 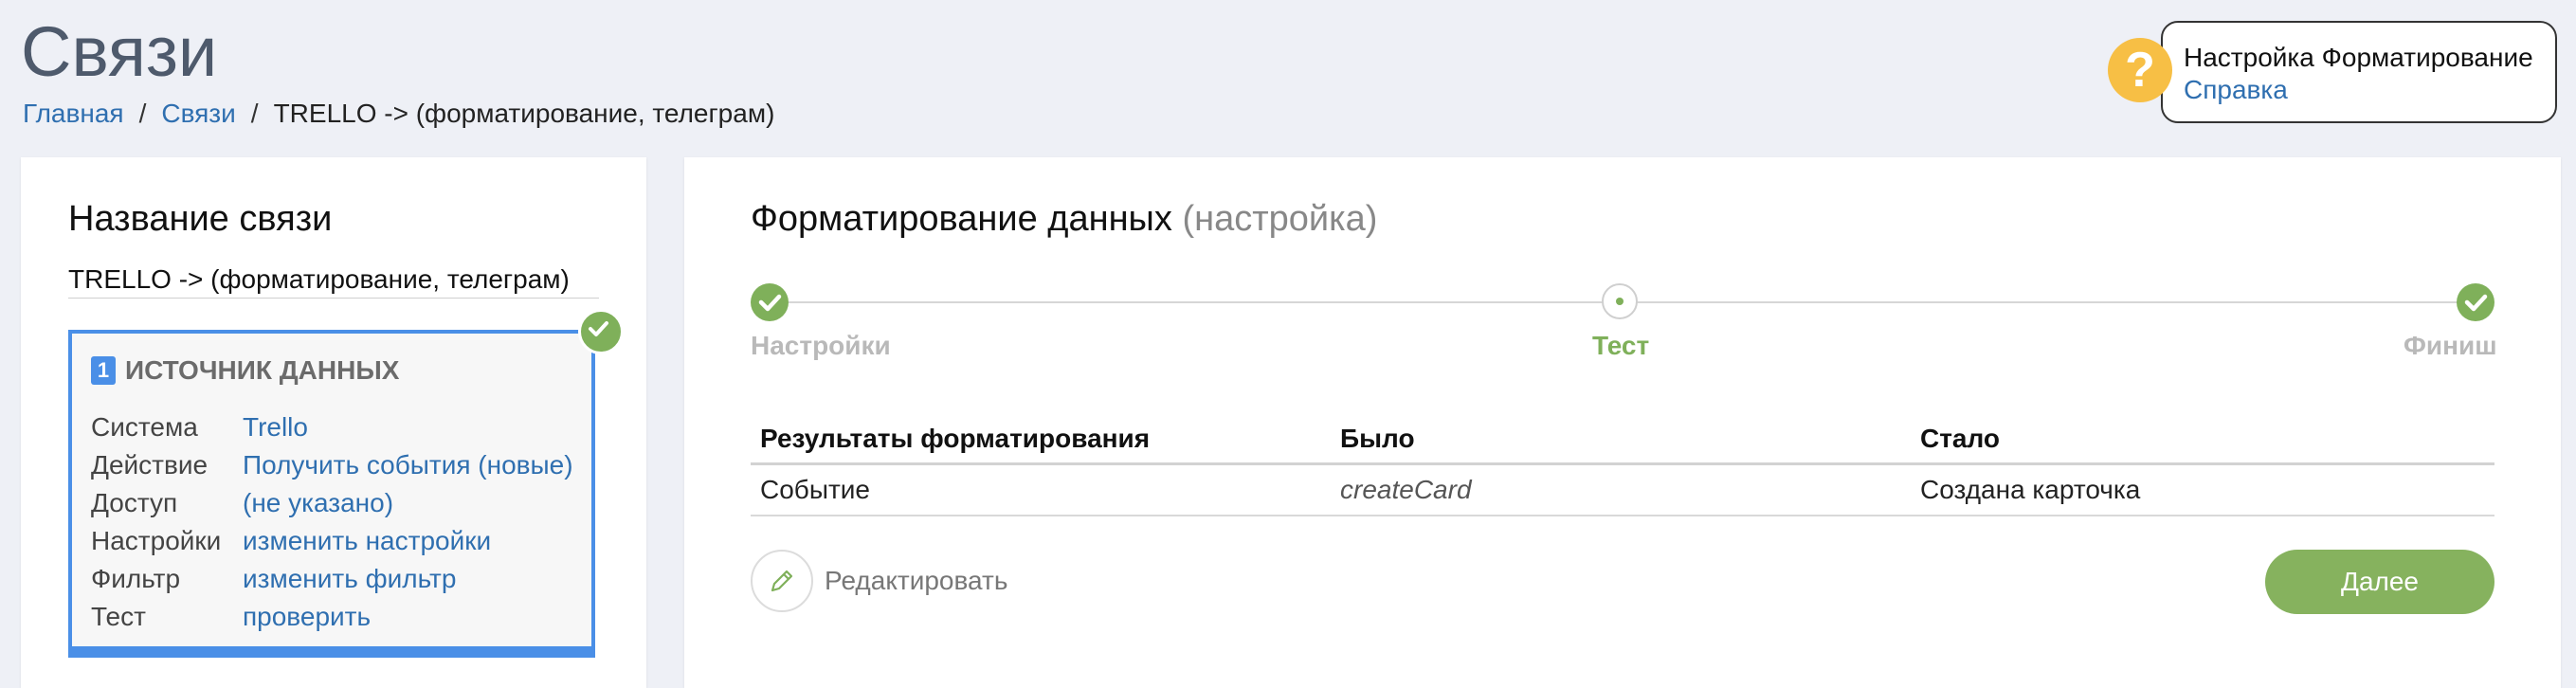 I want to click on source-field-filter: Фильтр изменить фильтр, so click(x=338, y=579).